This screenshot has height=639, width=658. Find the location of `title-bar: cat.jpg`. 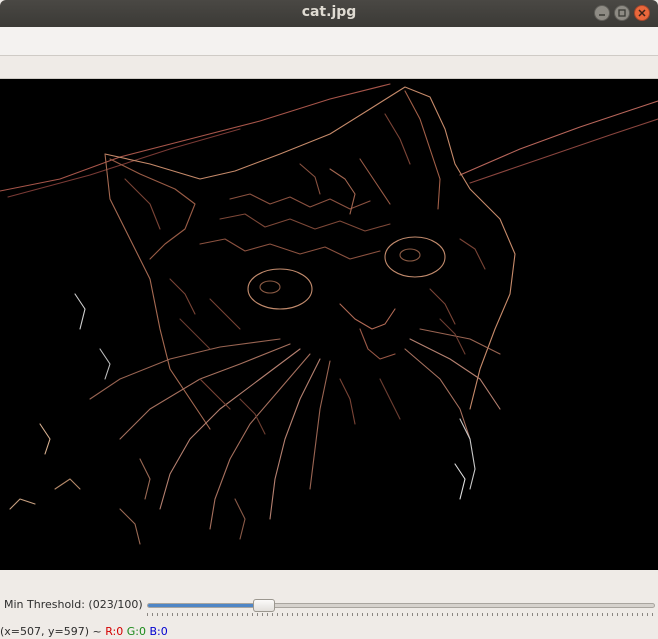

title-bar: cat.jpg is located at coordinates (329, 13).